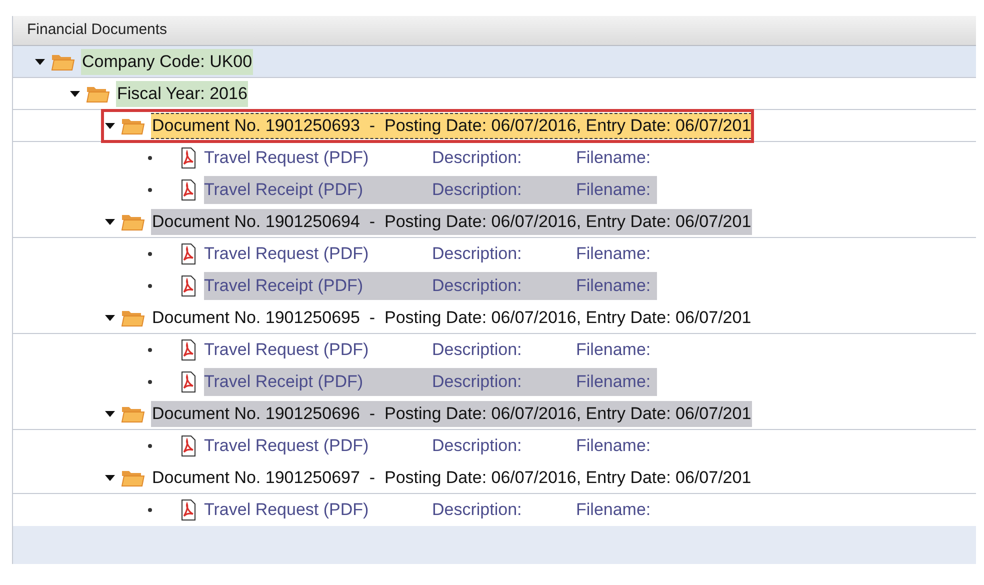 The width and height of the screenshot is (984, 585). What do you see at coordinates (451, 221) in the screenshot?
I see `tree-node-label: Document No. 1901250694 - Posting Date: 06/07/2016, Entry Date: 06/07/201` at bounding box center [451, 221].